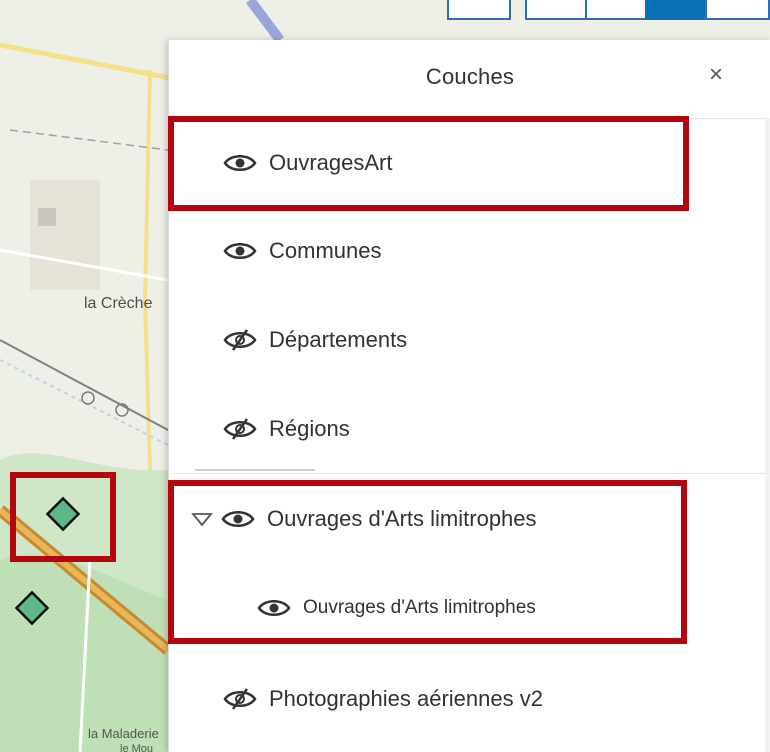 The width and height of the screenshot is (770, 752). Describe the element at coordinates (716, 75) in the screenshot. I see `close-button: ×` at that location.